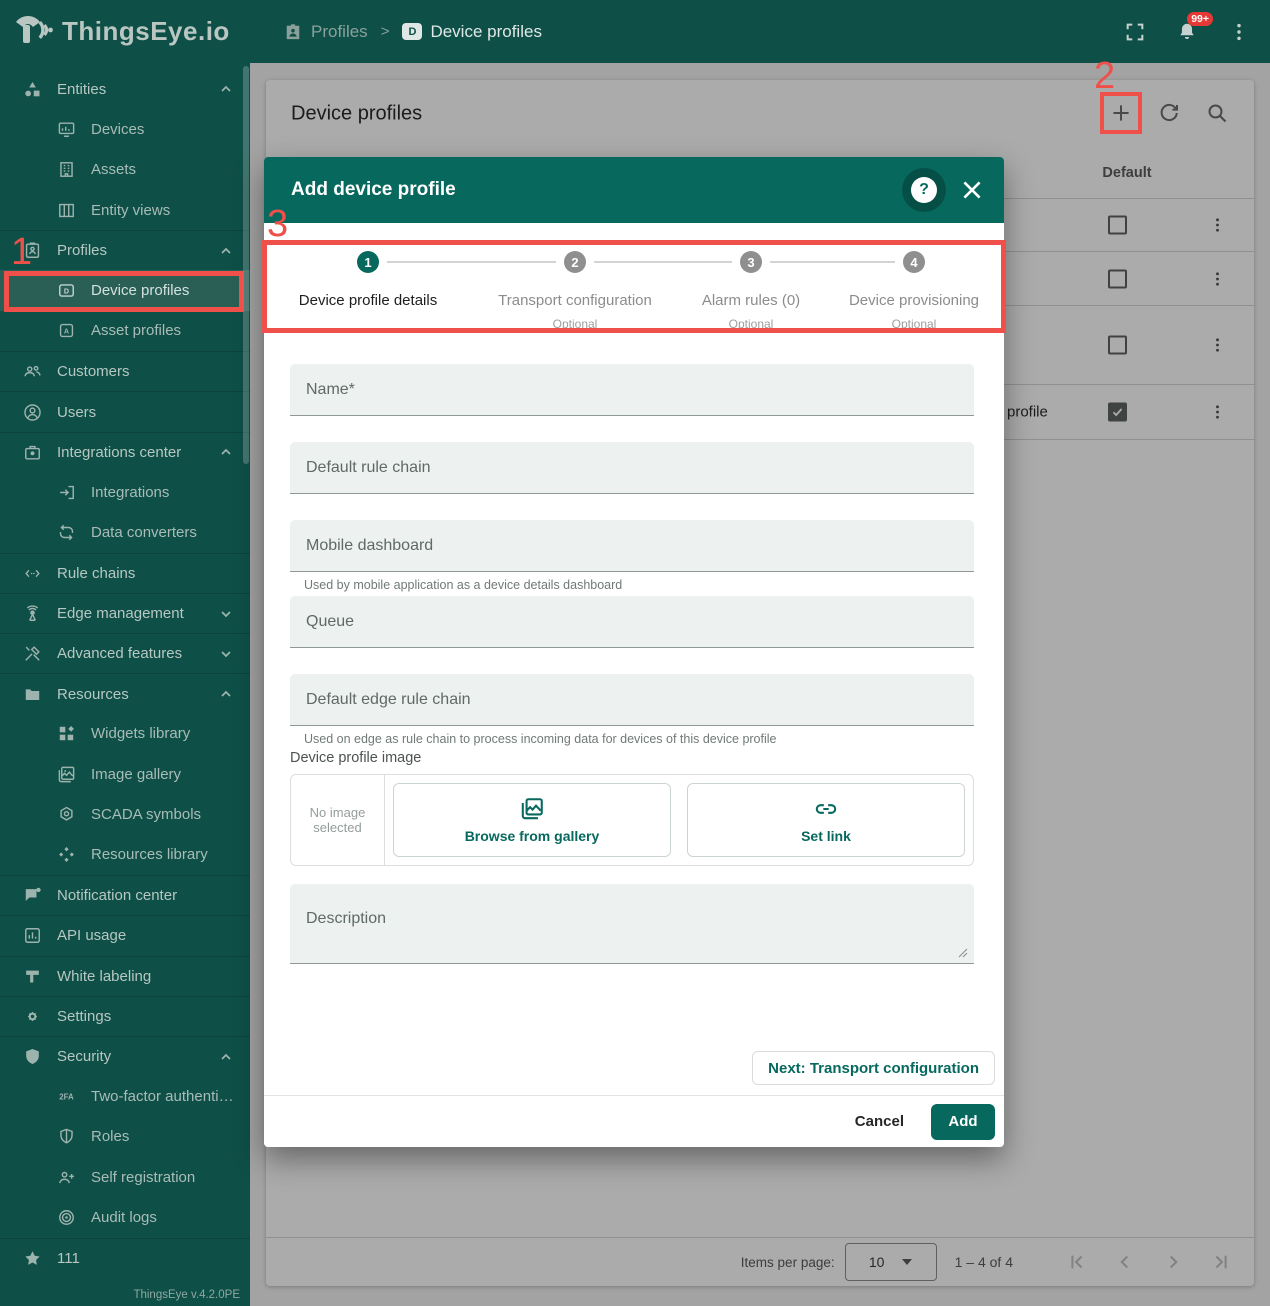 The height and width of the screenshot is (1306, 1270). What do you see at coordinates (125, 210) in the screenshot?
I see `sidebar-item-entity-views: Entity views` at bounding box center [125, 210].